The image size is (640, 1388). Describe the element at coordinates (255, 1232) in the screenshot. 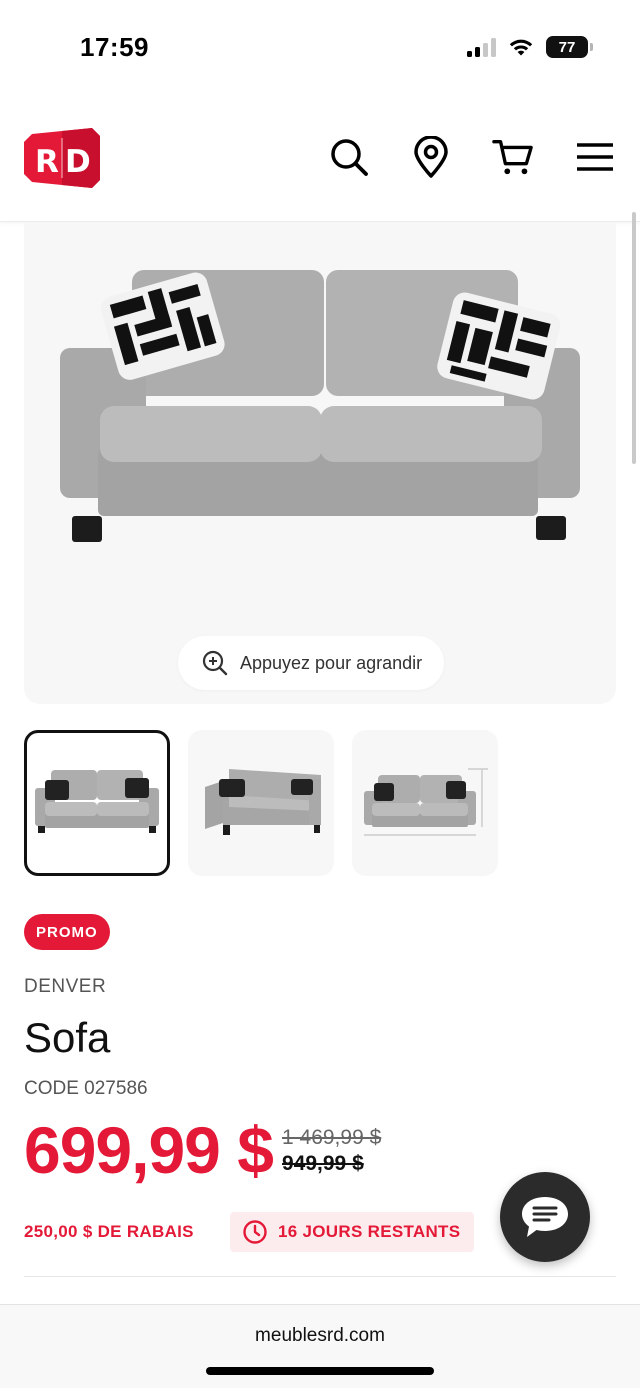

I see `clock-icon` at that location.